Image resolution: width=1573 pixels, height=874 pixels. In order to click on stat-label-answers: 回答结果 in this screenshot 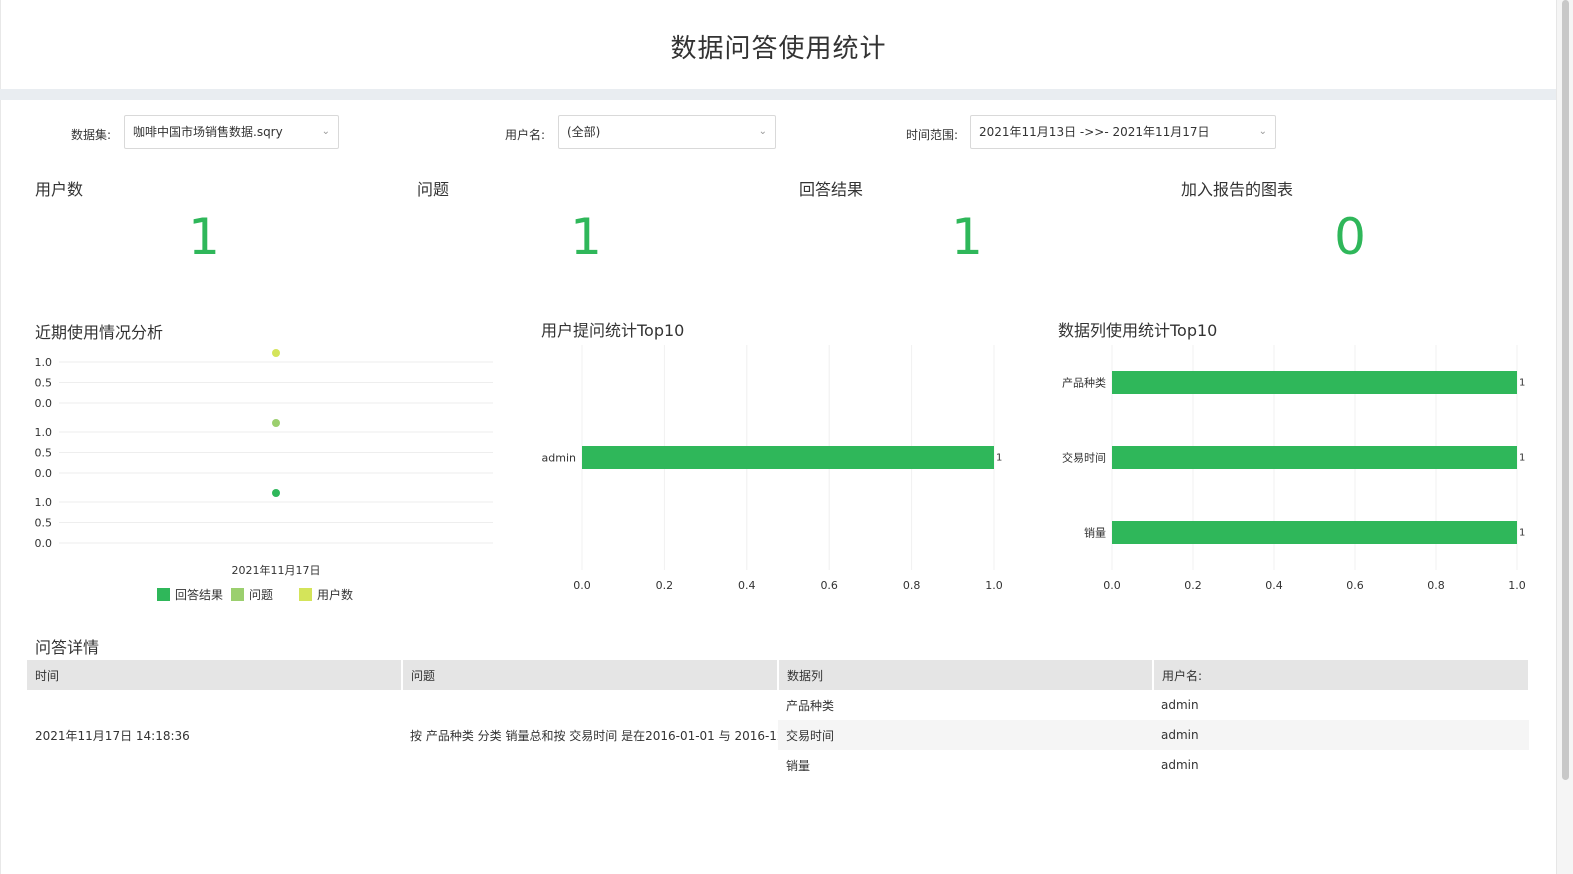, I will do `click(831, 189)`.